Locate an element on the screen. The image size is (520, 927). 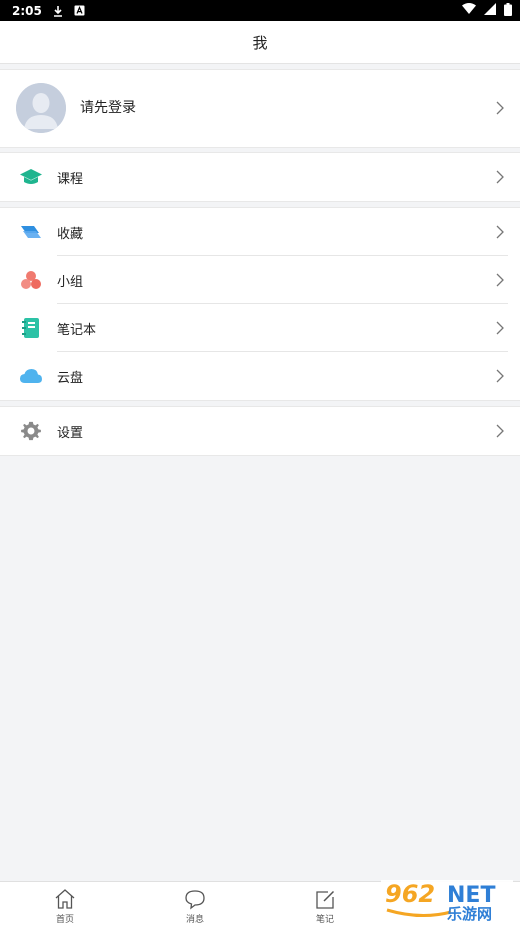
default-avatar-icon is located at coordinates (41, 108).